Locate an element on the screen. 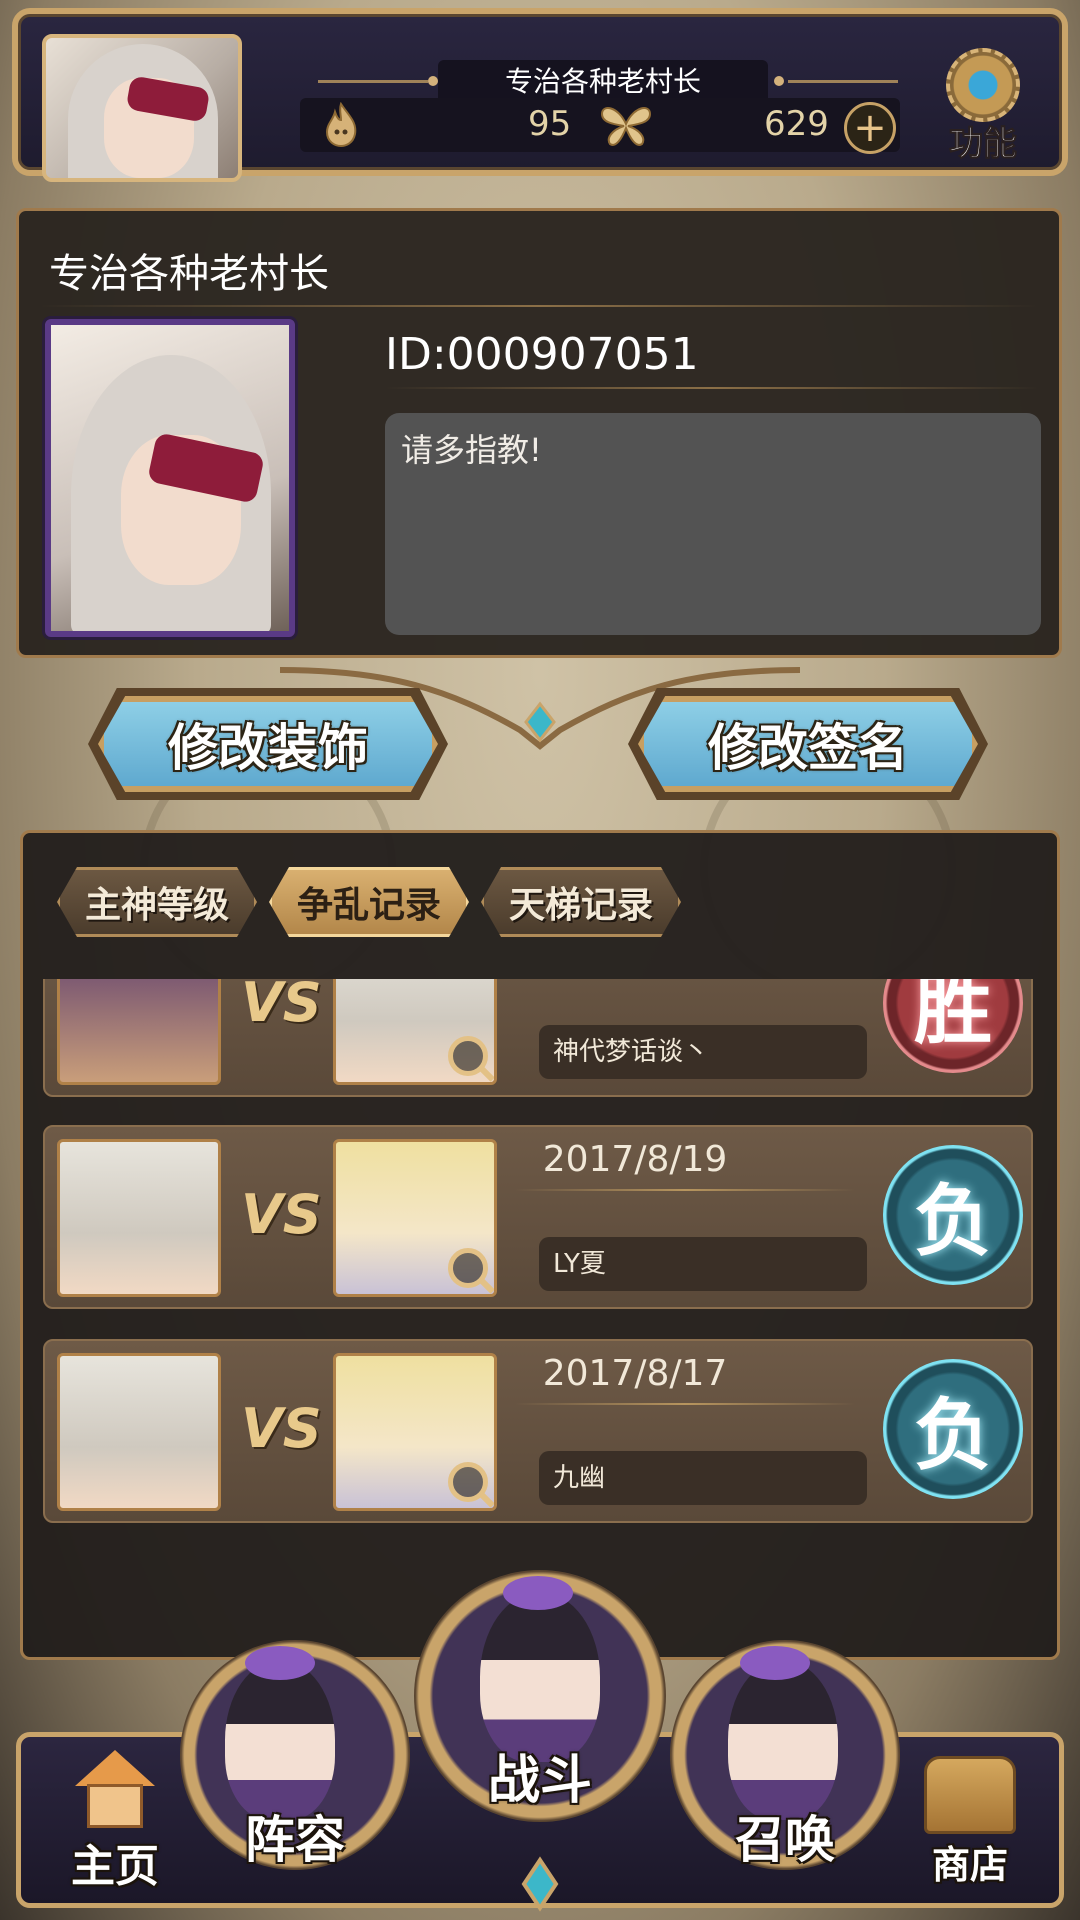  player-avatar is located at coordinates (142, 108).